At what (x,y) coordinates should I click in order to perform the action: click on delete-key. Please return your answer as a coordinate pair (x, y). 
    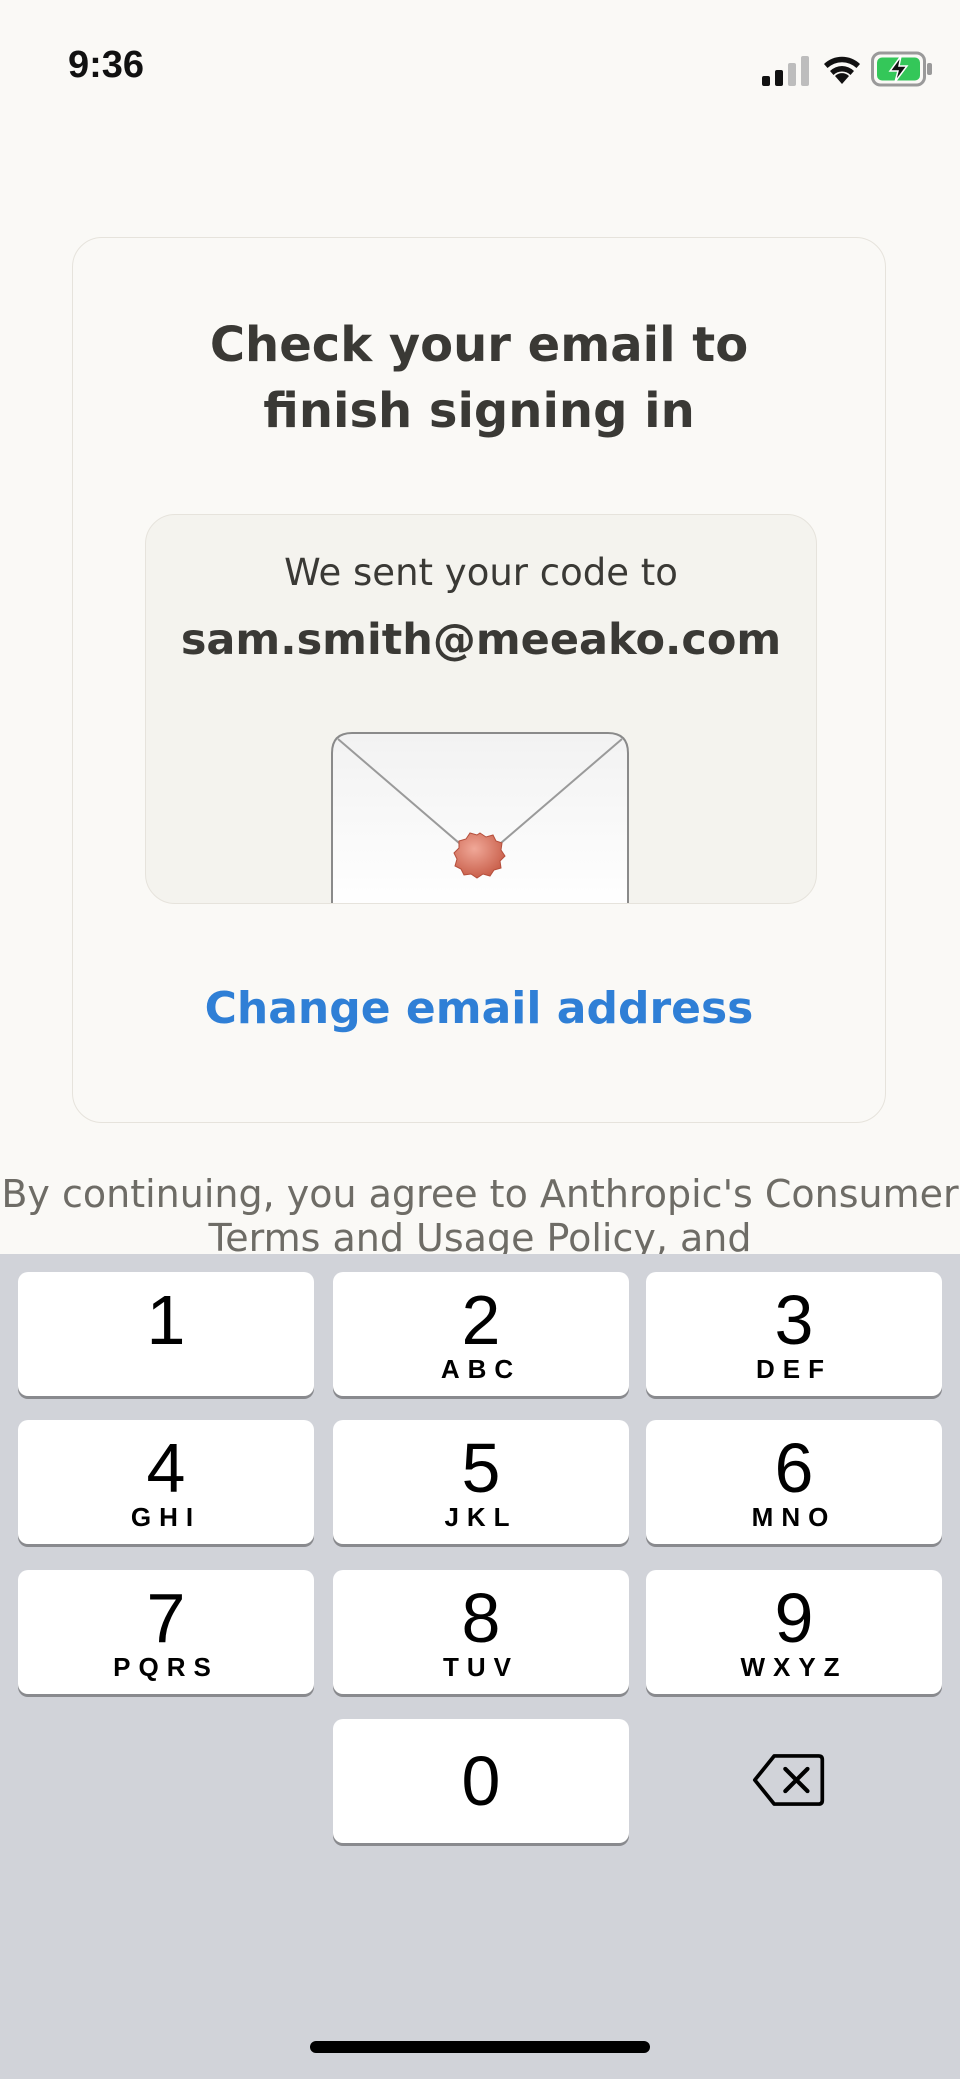
    Looking at the image, I should click on (794, 1781).